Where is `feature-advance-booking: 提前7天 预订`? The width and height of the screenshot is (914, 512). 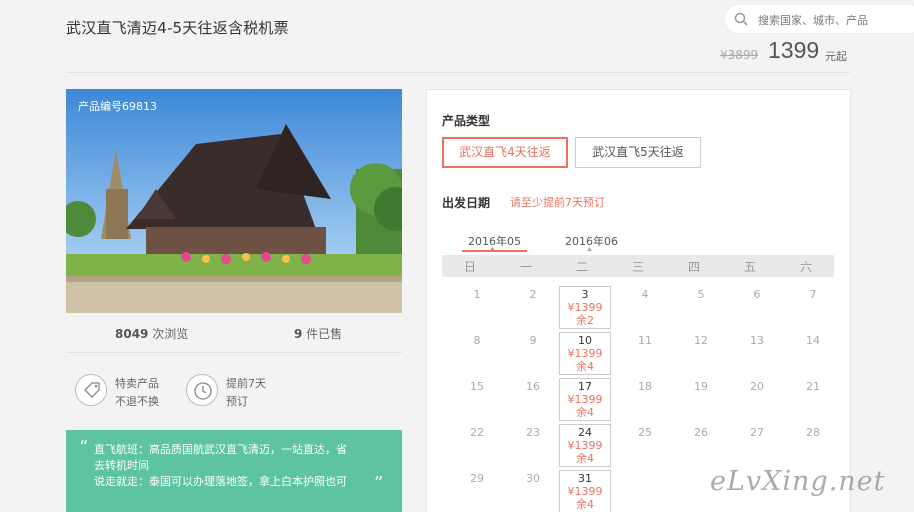 feature-advance-booking: 提前7天 预订 is located at coordinates (236, 391).